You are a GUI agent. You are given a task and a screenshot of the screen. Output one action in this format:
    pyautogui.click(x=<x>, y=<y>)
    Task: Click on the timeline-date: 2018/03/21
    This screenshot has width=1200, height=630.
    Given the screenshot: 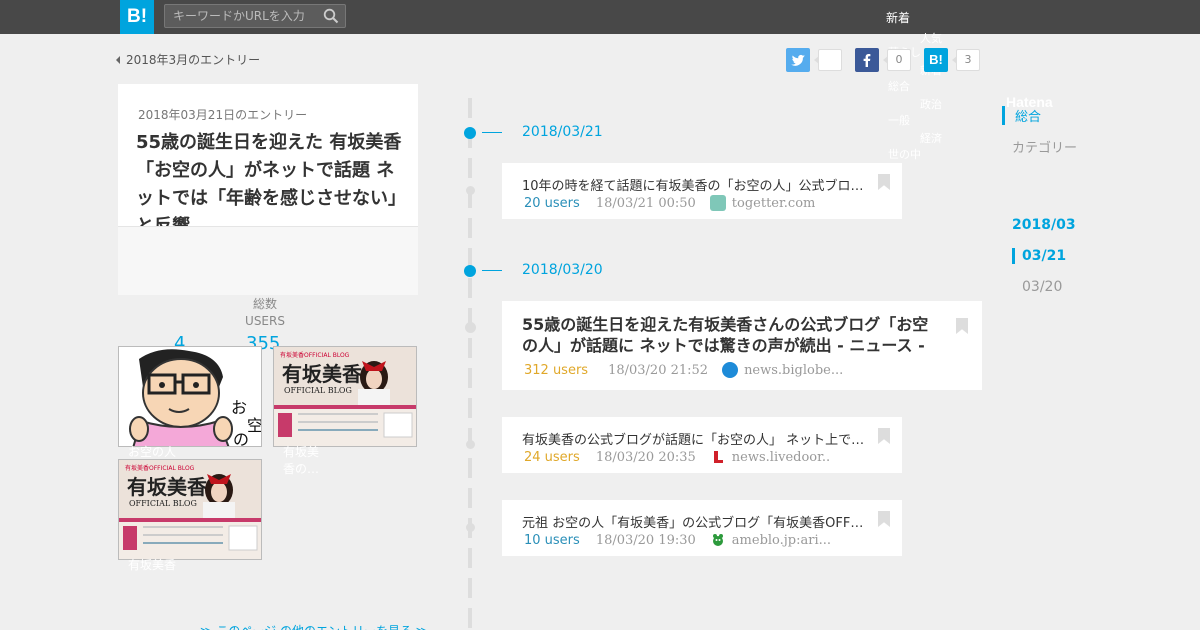 What is the action you would take?
    pyautogui.click(x=562, y=132)
    